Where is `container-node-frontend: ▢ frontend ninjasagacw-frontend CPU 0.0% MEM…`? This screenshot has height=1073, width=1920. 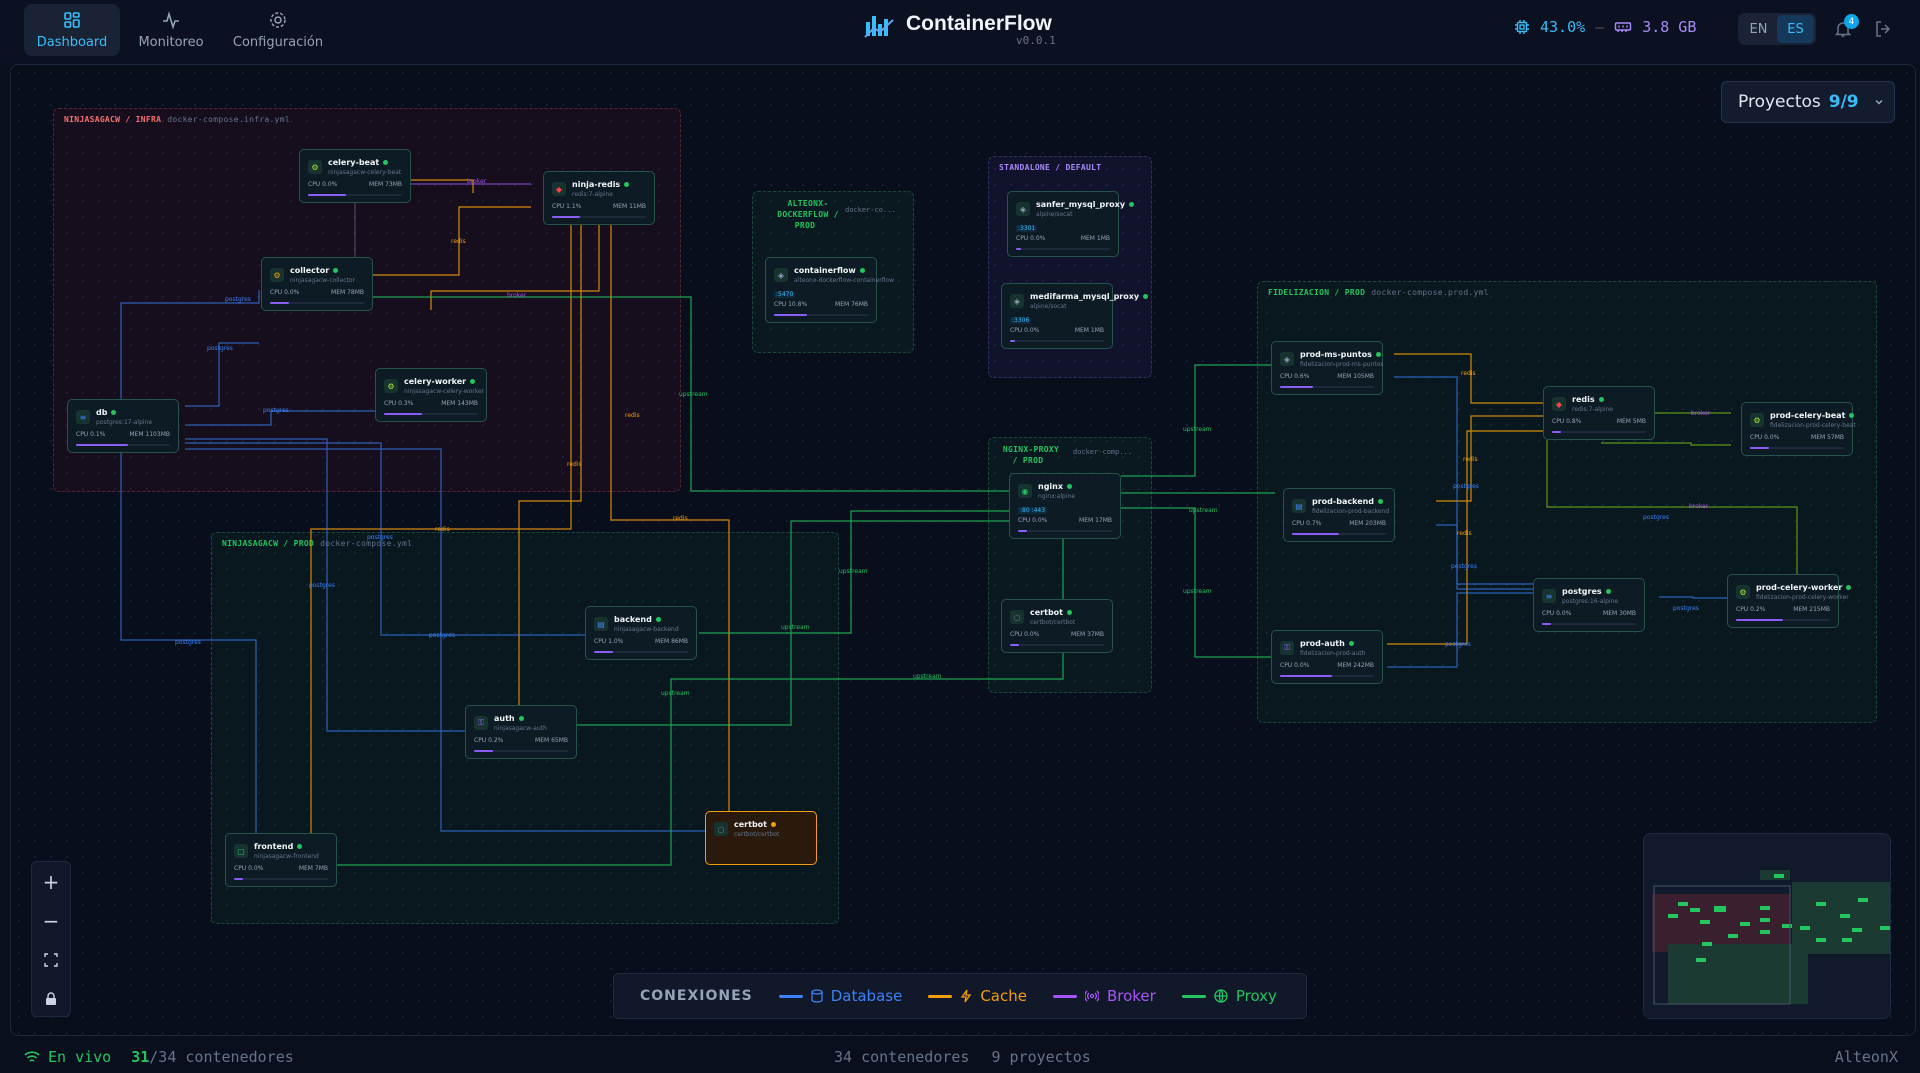
container-node-frontend: ▢ frontend ninjasagacw-frontend CPU 0.0% MEM… is located at coordinates (281, 860).